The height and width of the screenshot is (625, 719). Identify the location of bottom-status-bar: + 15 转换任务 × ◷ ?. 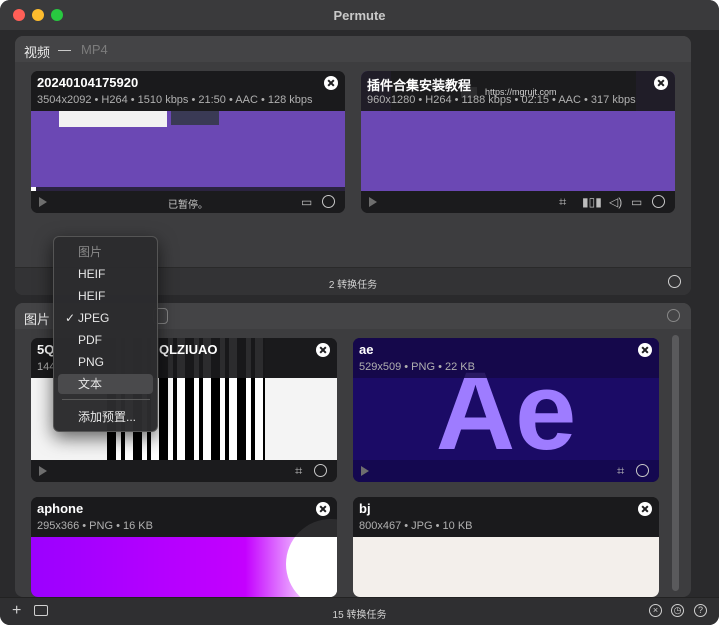
(359, 611).